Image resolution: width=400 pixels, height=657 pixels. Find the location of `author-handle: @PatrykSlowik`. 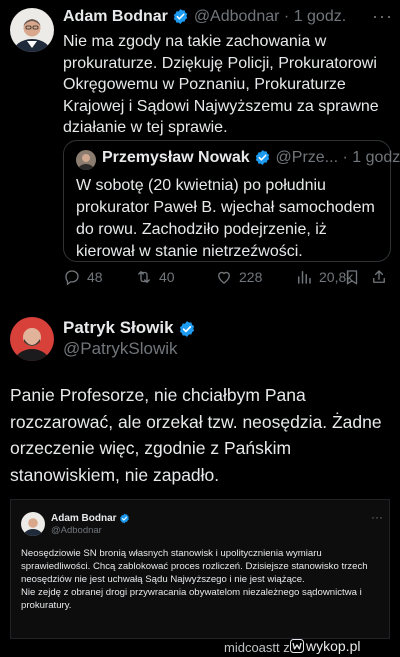

author-handle: @PatrykSlowik is located at coordinates (120, 349).